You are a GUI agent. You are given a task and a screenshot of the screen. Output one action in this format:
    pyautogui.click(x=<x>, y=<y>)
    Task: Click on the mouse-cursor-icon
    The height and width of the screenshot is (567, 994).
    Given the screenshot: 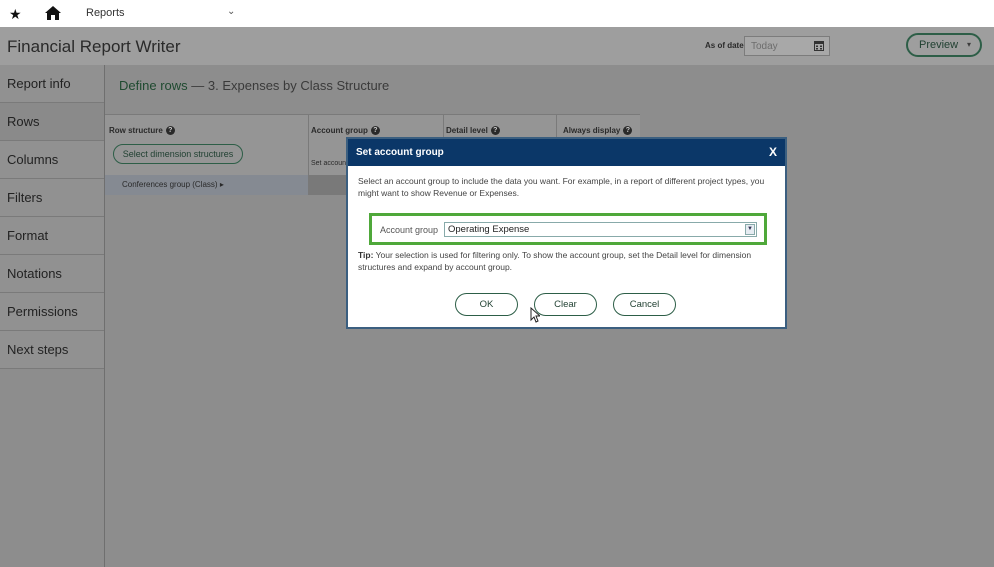 What is the action you would take?
    pyautogui.click(x=535, y=315)
    